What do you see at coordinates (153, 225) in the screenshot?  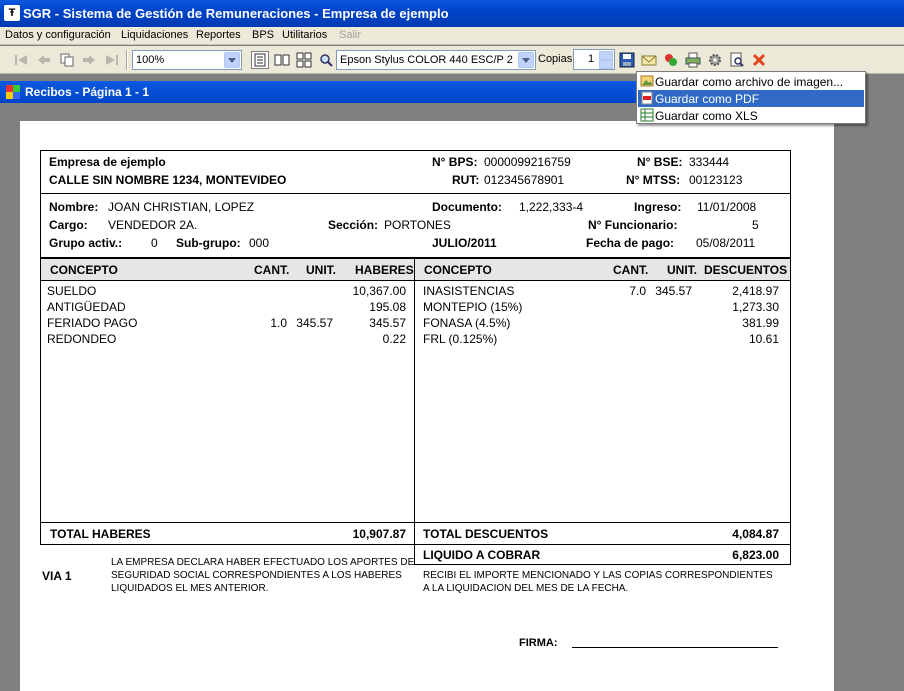 I see `cargo-value: VENDEDOR 2A.` at bounding box center [153, 225].